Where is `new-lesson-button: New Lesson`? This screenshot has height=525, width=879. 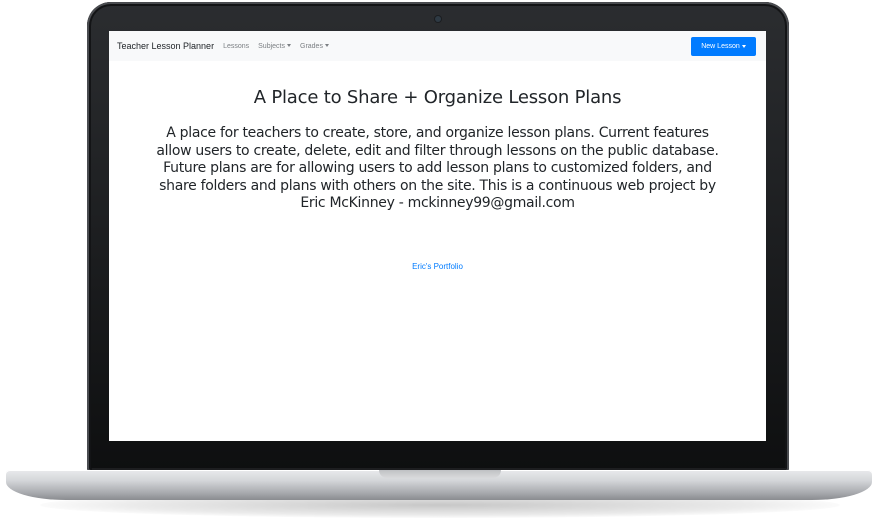 new-lesson-button: New Lesson is located at coordinates (723, 46).